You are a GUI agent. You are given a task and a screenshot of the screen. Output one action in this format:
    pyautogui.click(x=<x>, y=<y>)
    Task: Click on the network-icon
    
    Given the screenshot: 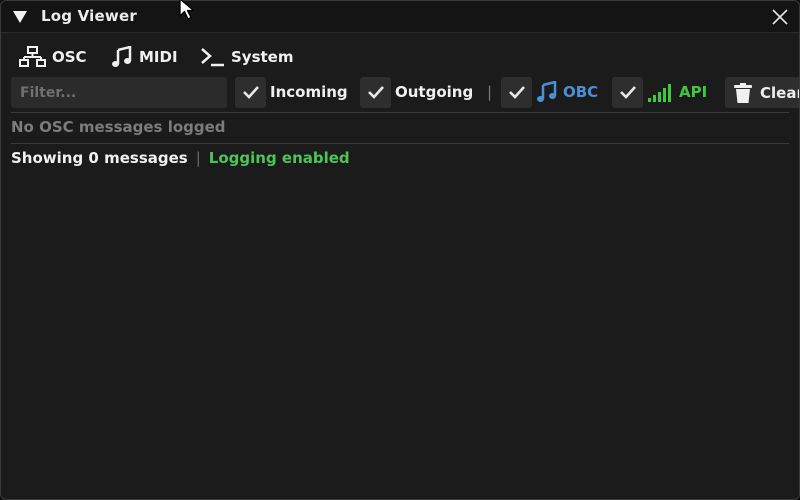 What is the action you would take?
    pyautogui.click(x=32, y=56)
    